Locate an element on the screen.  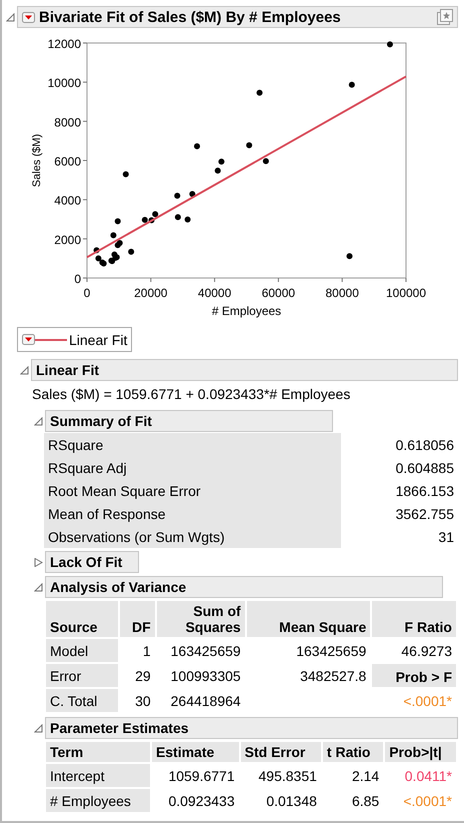
y-tick-label: 2000 is located at coordinates (67, 239).